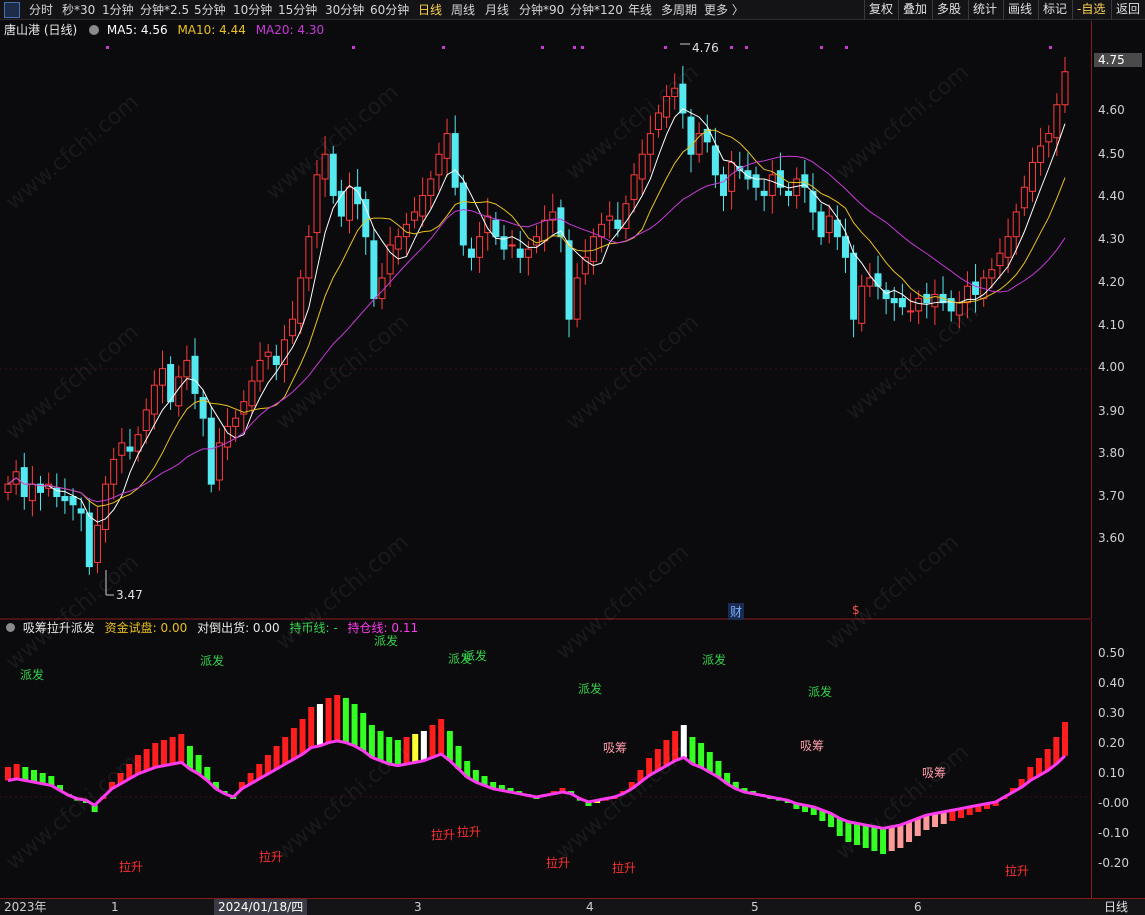 The height and width of the screenshot is (915, 1145). I want to click on price-tick: 4.10, so click(1111, 325).